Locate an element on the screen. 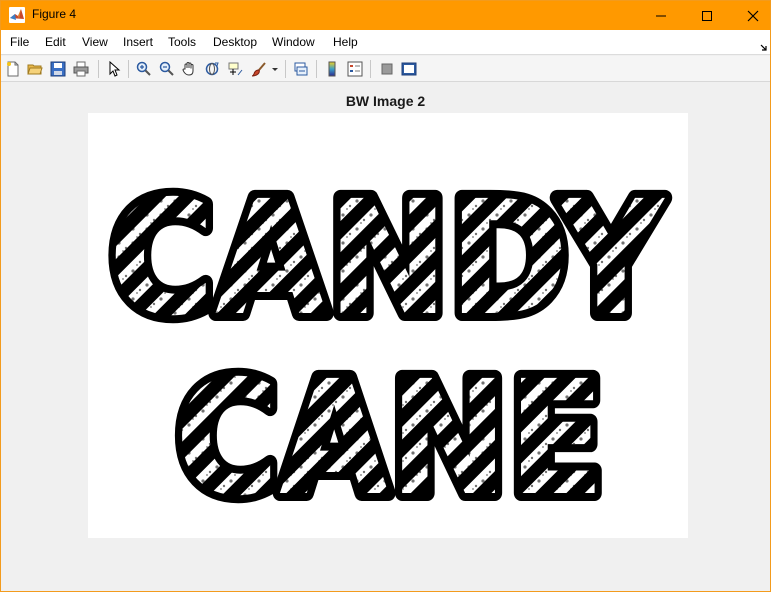  menu-tools: Tools is located at coordinates (182, 42).